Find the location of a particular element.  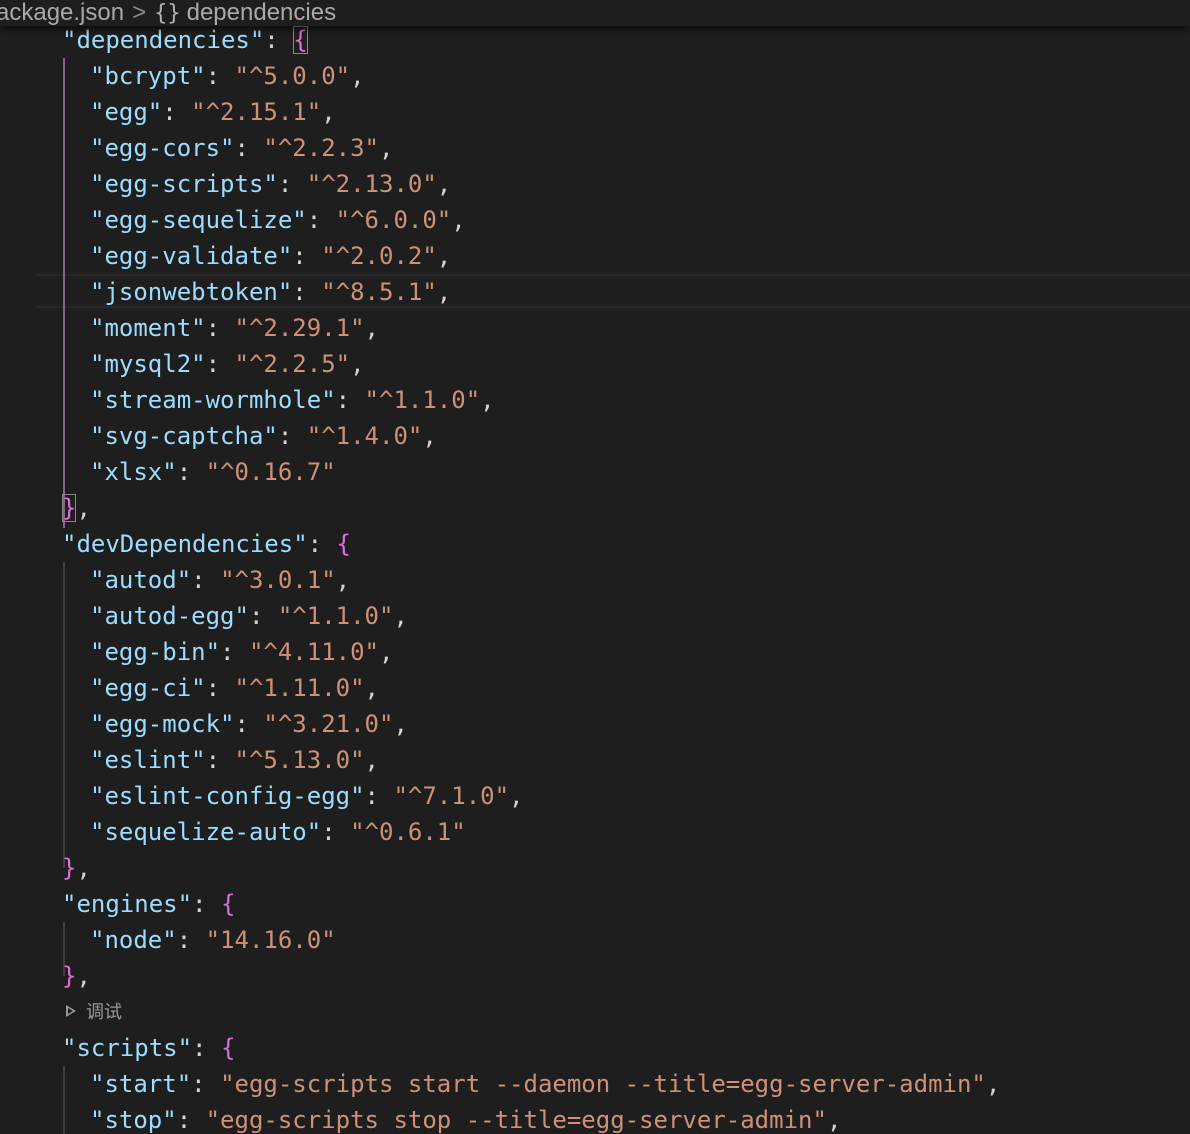

code-line: "devDependencies": { is located at coordinates (206, 544).